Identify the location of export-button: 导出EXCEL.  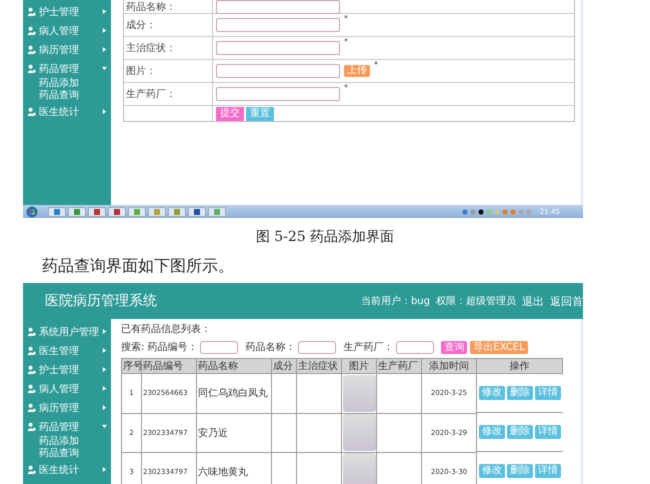
(499, 347).